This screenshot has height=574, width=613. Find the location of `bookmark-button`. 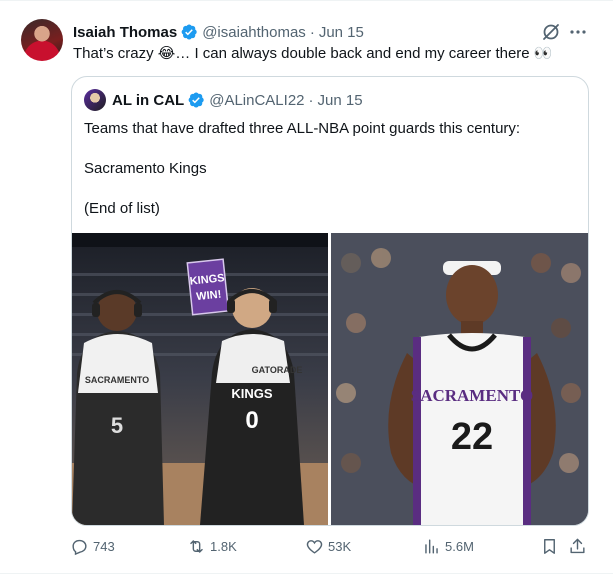

bookmark-button is located at coordinates (549, 546).